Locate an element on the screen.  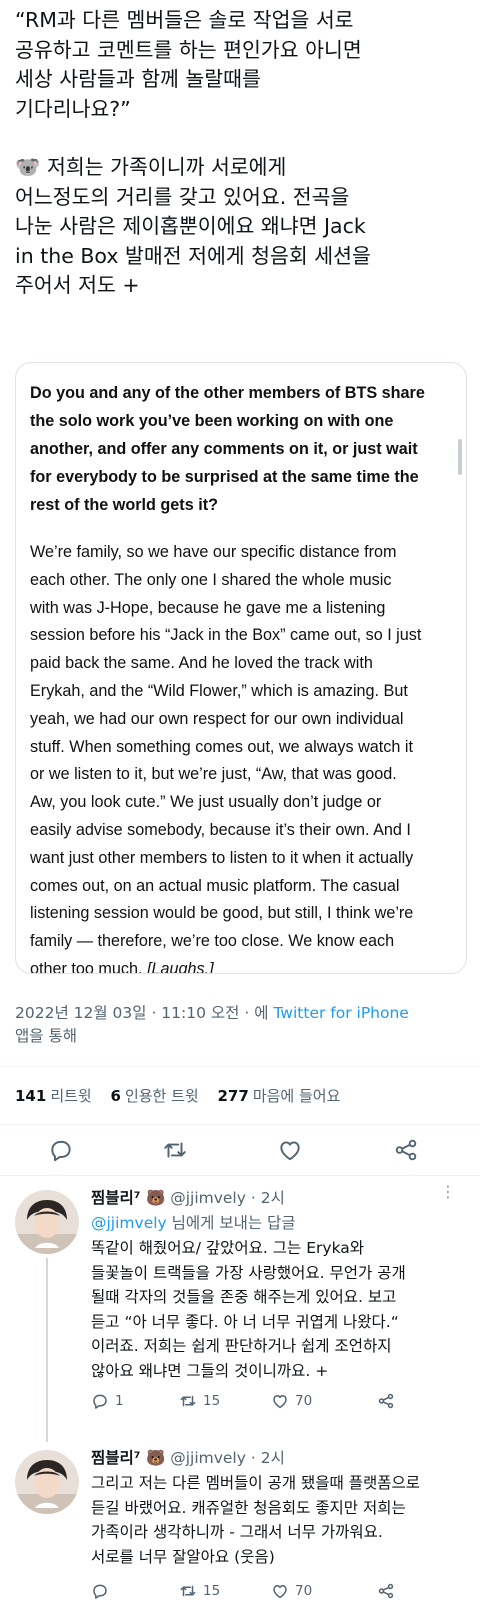
retweets-stat: 141 리트윗 is located at coordinates (53, 1096).